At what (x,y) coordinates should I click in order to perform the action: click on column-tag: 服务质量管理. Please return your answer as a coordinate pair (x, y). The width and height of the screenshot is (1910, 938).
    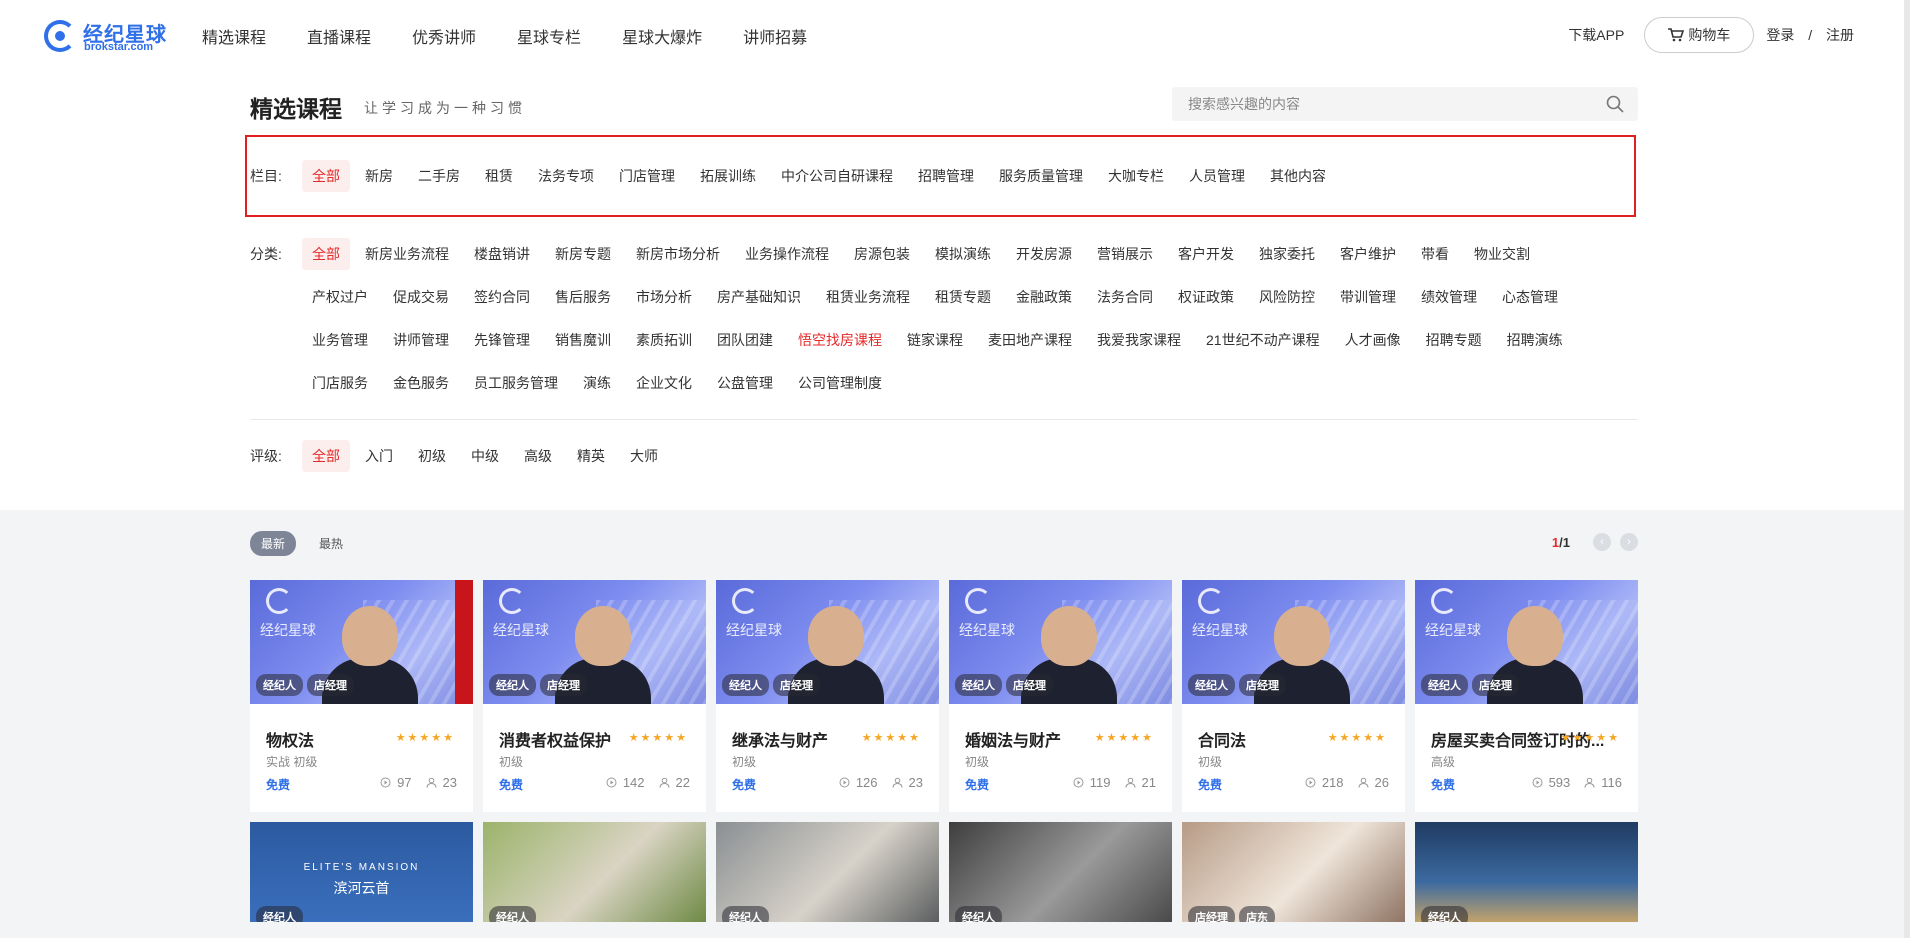
    Looking at the image, I should click on (1041, 176).